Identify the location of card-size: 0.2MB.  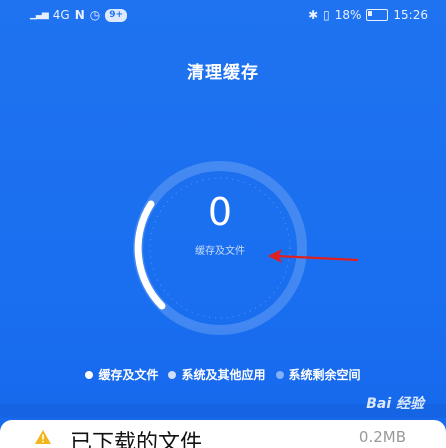
(382, 437).